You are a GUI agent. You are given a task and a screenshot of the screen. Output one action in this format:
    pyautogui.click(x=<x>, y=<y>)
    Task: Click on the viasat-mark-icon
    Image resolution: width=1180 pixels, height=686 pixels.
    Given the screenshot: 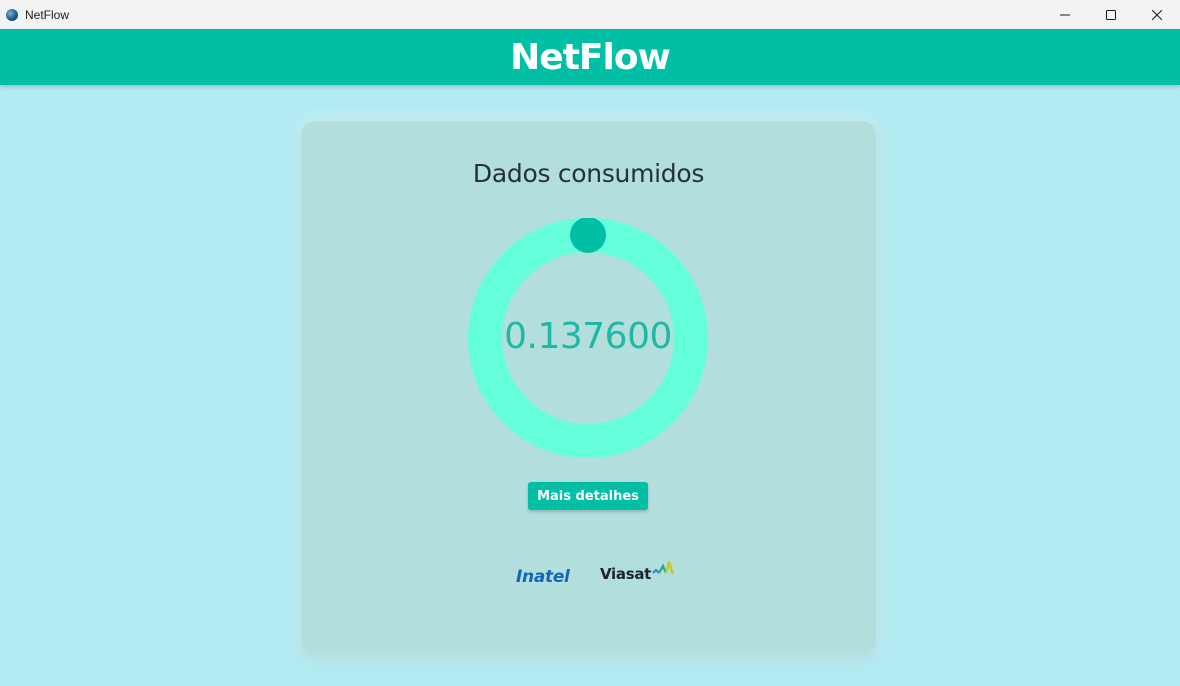 What is the action you would take?
    pyautogui.click(x=663, y=568)
    